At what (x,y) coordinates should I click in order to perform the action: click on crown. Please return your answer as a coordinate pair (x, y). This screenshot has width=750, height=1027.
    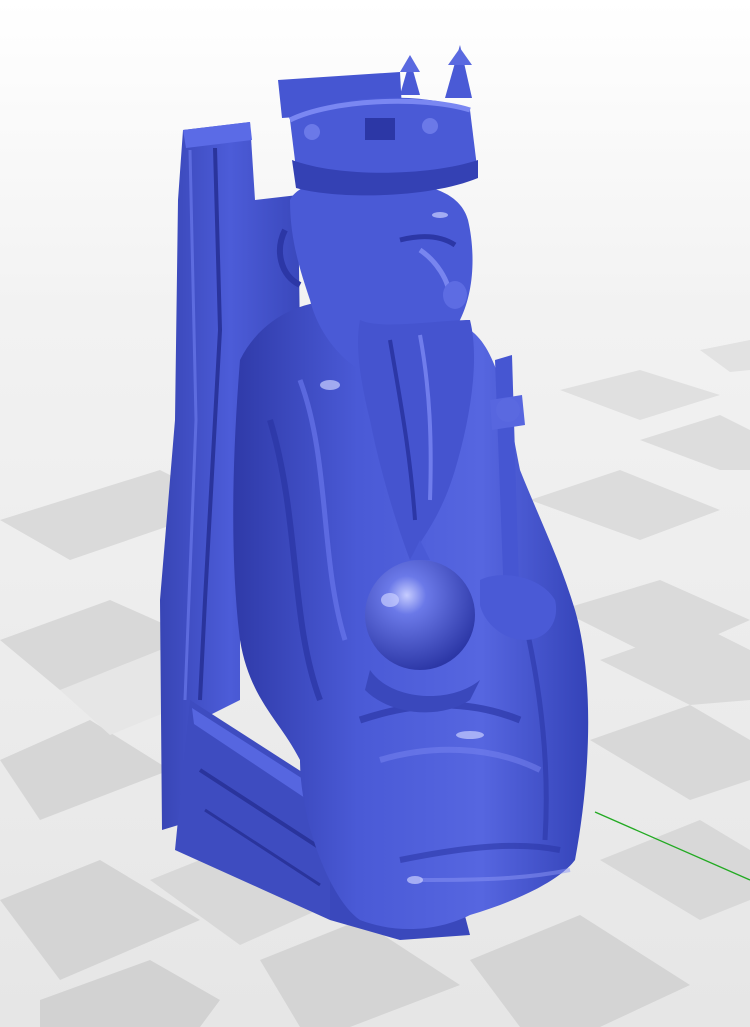
    Looking at the image, I should click on (383, 120).